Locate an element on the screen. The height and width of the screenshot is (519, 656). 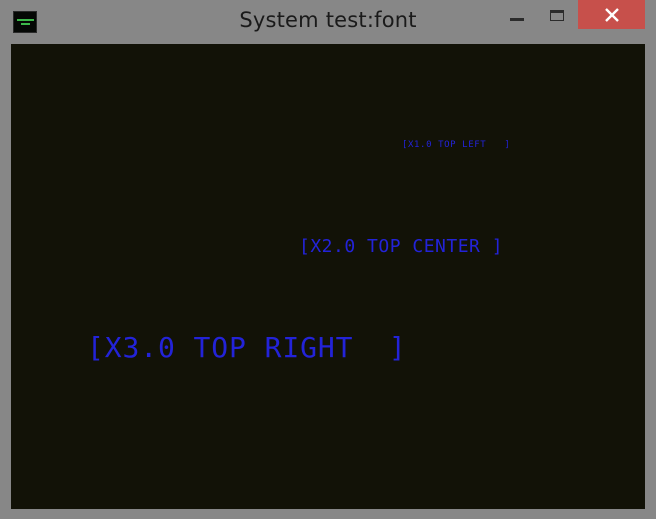
minimize-icon is located at coordinates (516, 19).